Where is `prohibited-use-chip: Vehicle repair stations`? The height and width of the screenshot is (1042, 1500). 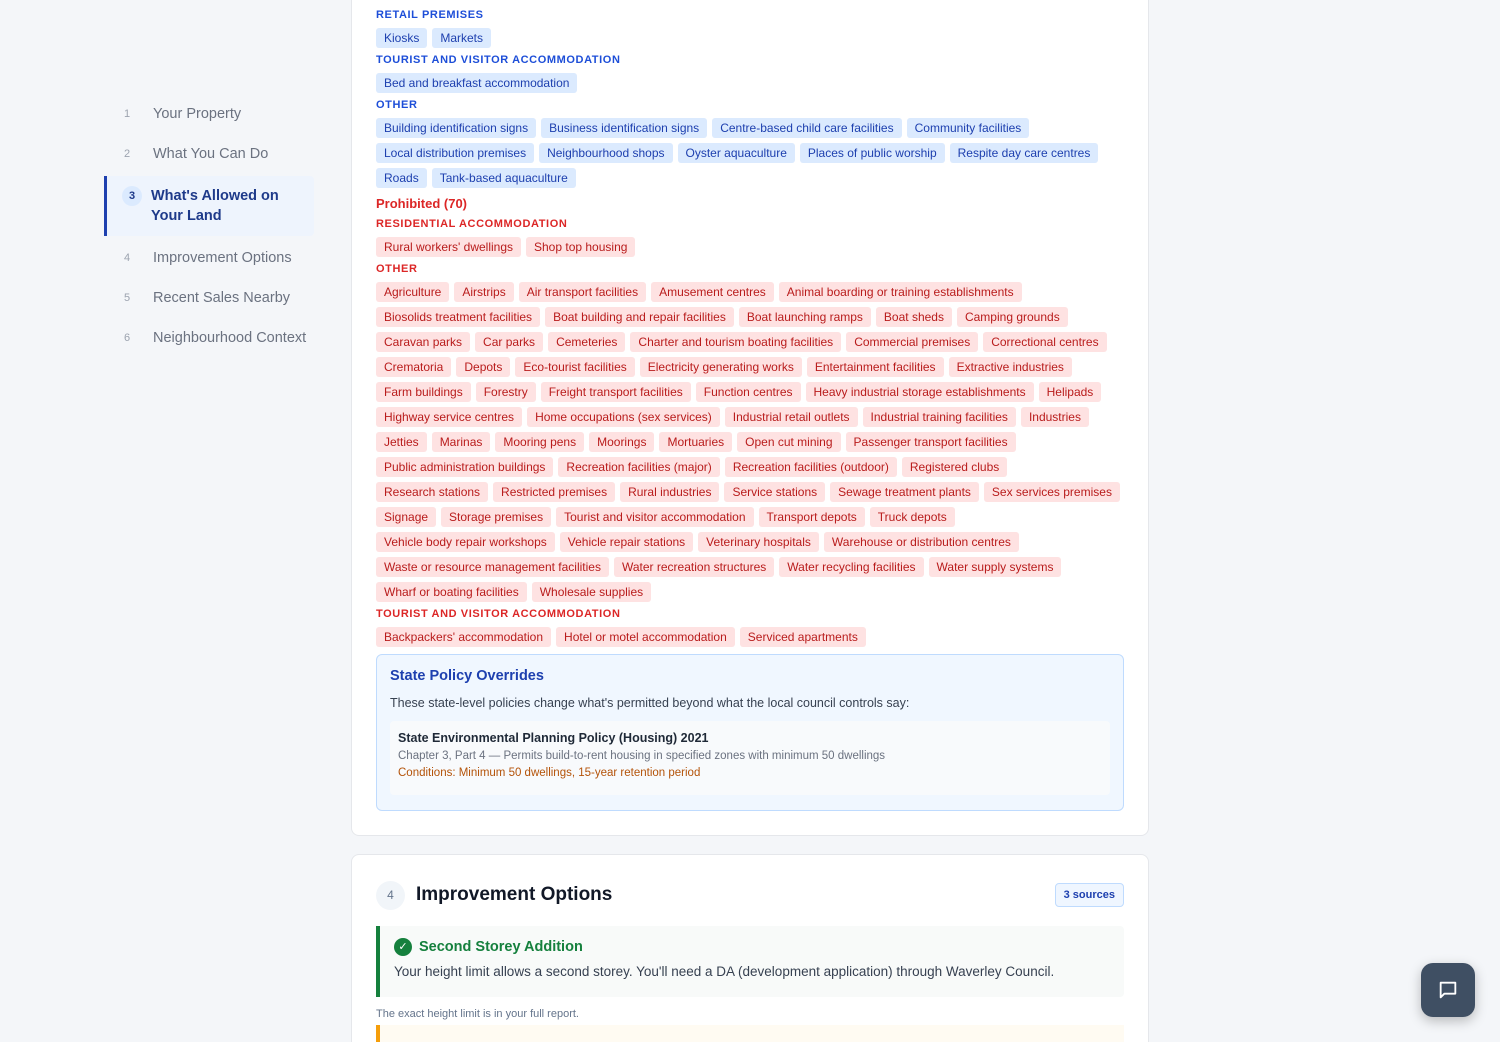
prohibited-use-chip: Vehicle repair stations is located at coordinates (626, 542).